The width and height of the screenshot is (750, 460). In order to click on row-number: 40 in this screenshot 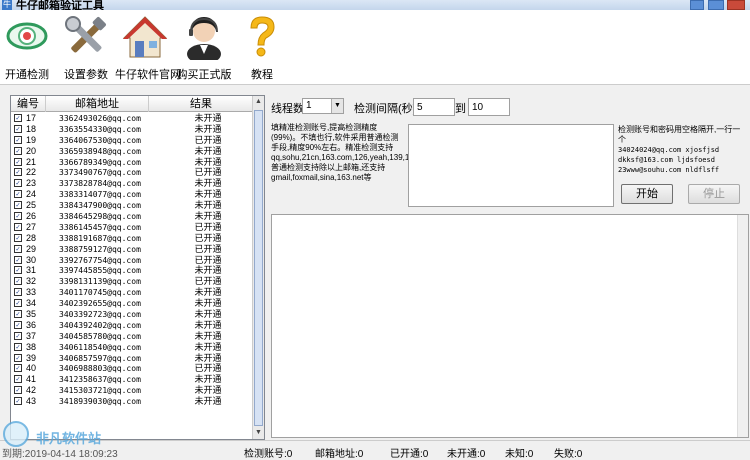, I will do `click(31, 368)`.